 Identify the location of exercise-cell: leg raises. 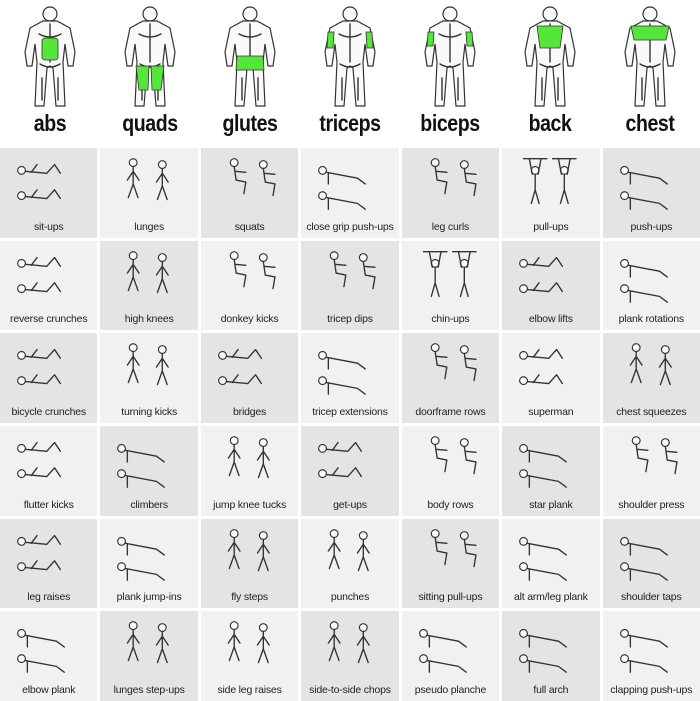
(49, 563).